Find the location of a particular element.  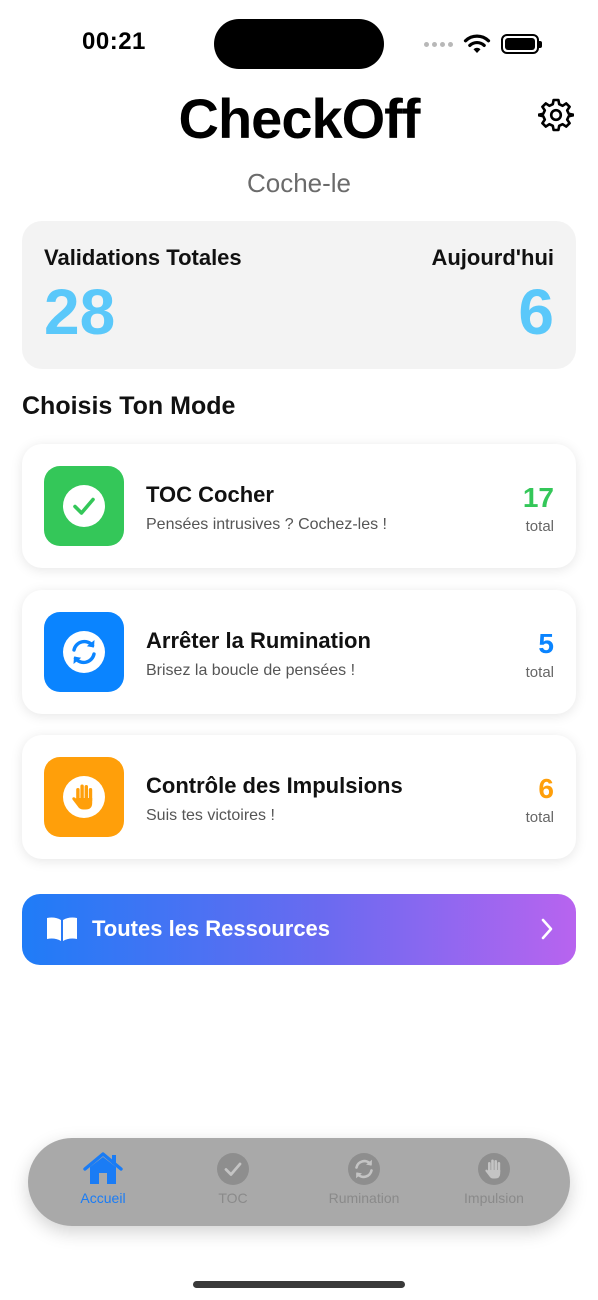

tab-impulsion: Impulsion is located at coordinates (494, 1185).